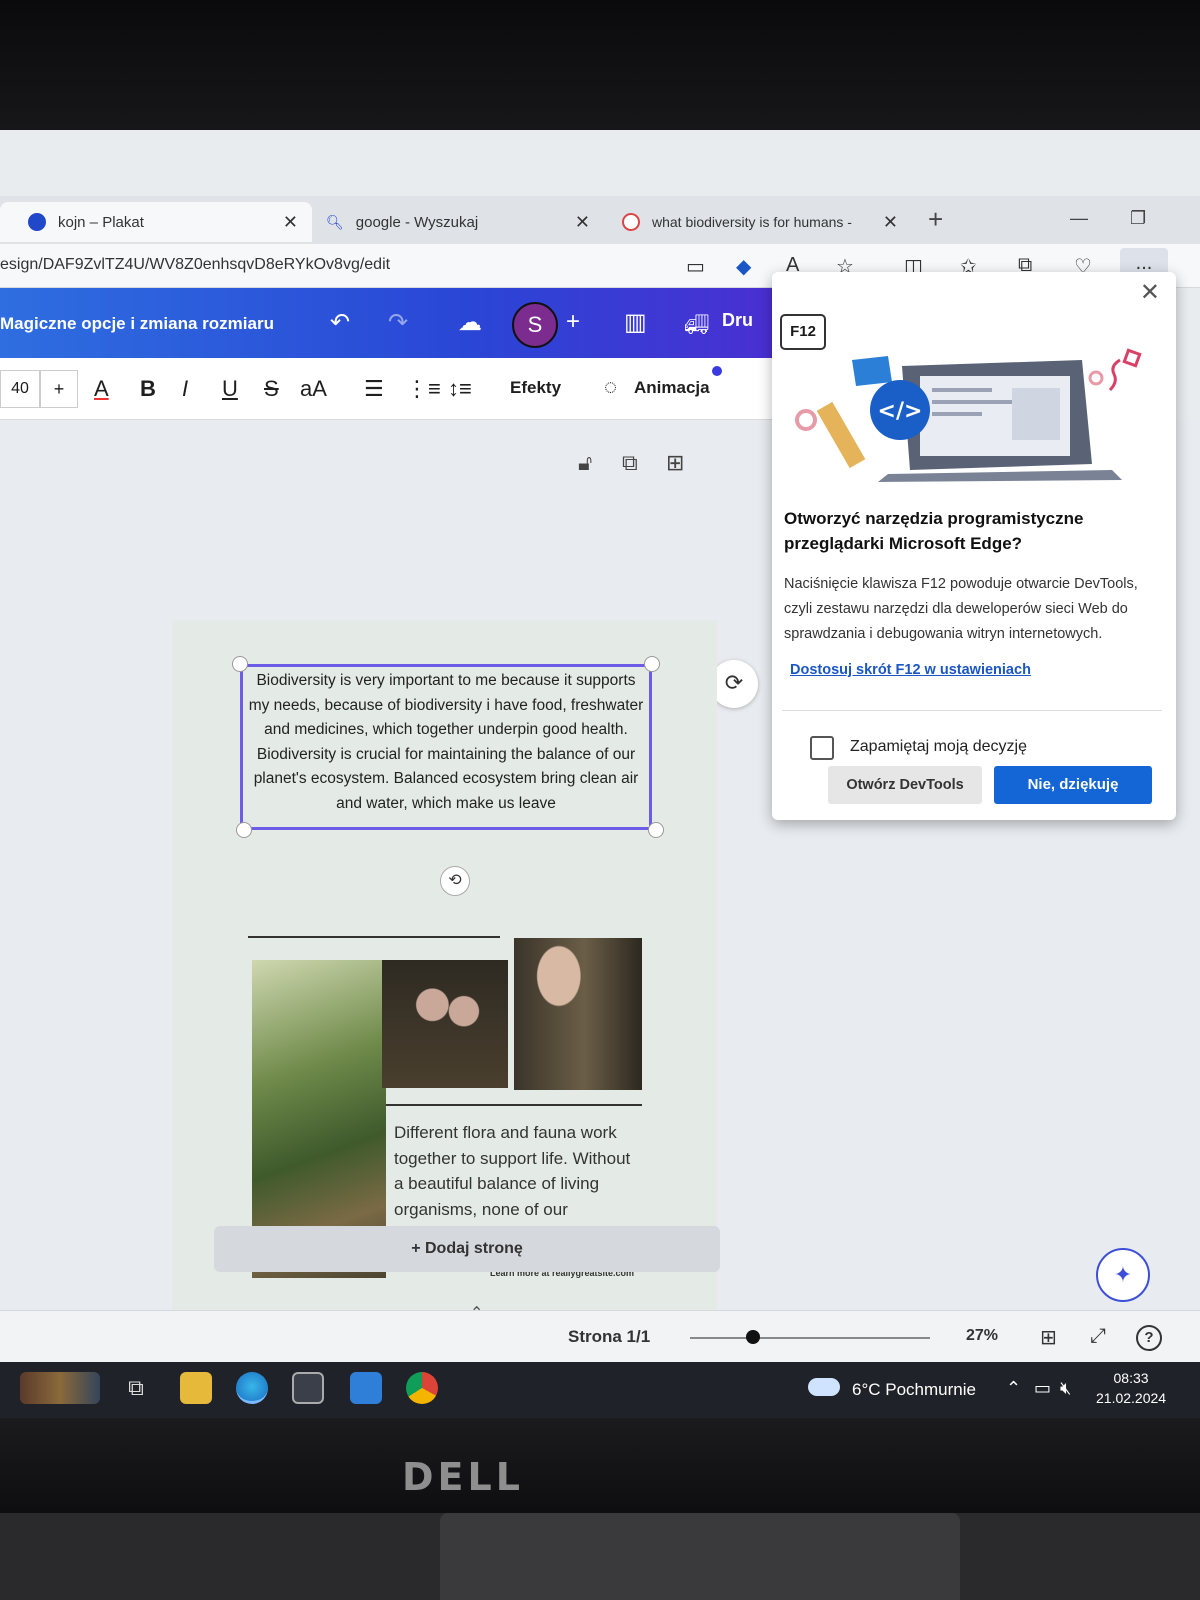 The height and width of the screenshot is (1600, 1200). What do you see at coordinates (630, 463) in the screenshot?
I see `duplicate-page-icon: ⧉` at bounding box center [630, 463].